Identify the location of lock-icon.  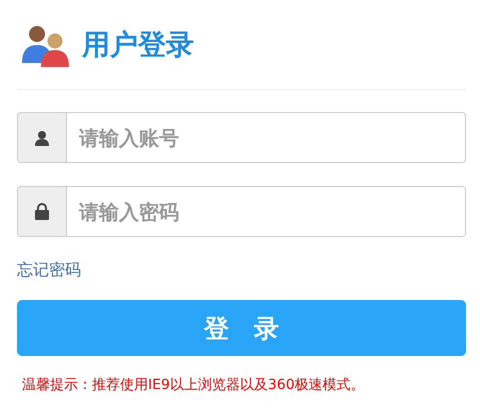
(42, 211).